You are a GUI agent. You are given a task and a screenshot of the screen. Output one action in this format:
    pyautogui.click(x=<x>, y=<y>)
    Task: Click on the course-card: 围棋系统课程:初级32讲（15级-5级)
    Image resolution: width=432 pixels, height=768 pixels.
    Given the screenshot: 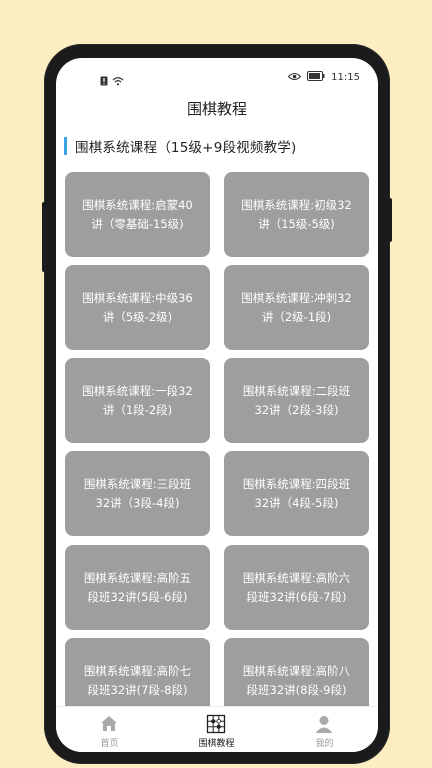 What is the action you would take?
    pyautogui.click(x=296, y=214)
    